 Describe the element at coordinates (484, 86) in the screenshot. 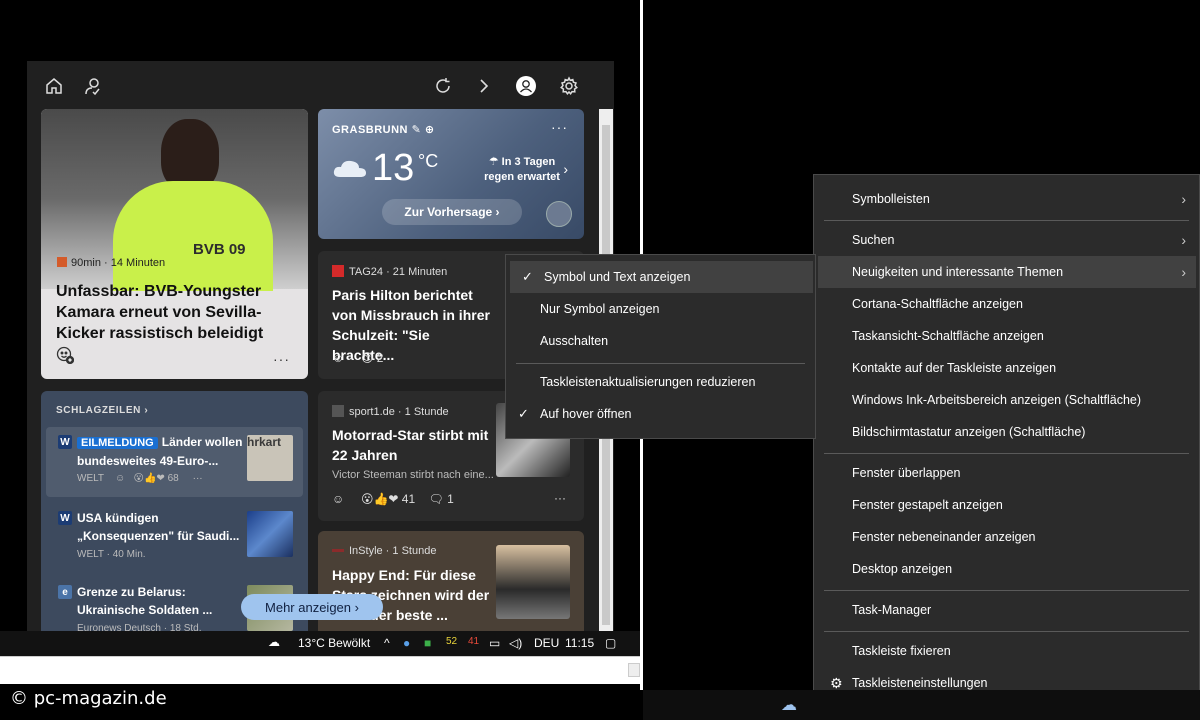

I see `chevron-right-icon` at that location.